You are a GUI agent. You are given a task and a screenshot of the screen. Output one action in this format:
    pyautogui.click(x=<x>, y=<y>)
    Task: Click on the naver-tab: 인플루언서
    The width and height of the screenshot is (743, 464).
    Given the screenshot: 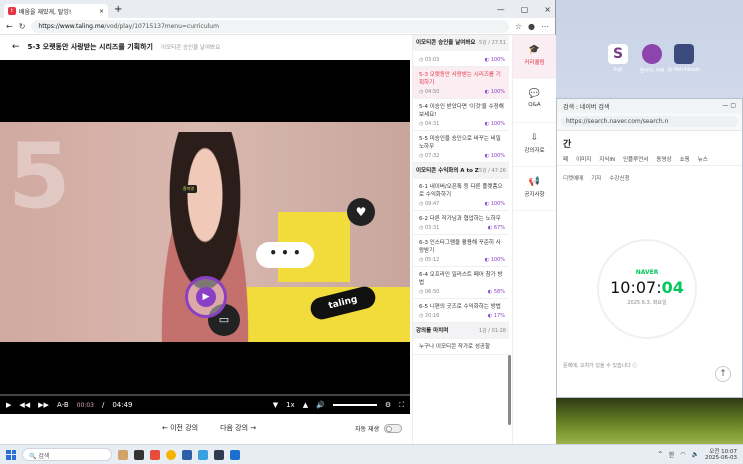 What is the action you would take?
    pyautogui.click(x=635, y=159)
    